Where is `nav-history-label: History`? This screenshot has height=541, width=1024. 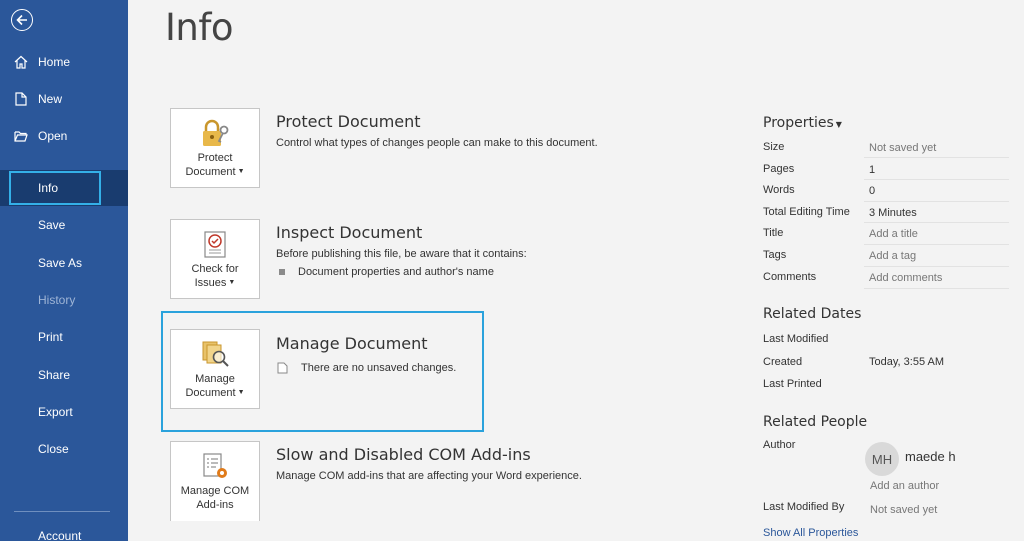 nav-history-label: History is located at coordinates (57, 300).